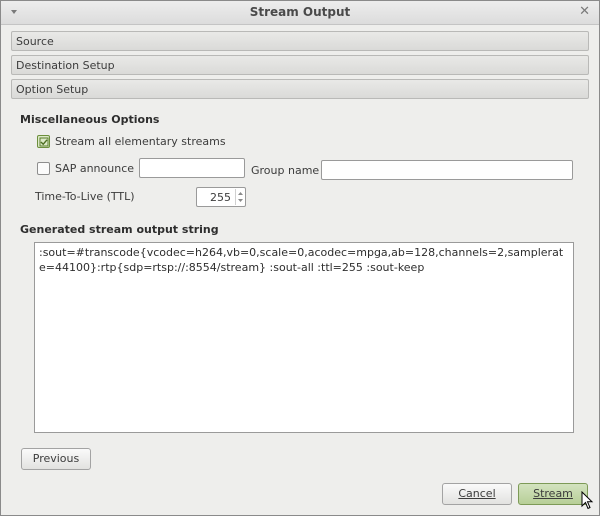 This screenshot has width=600, height=516. I want to click on title-bar: Stream Output ✕, so click(300, 13).